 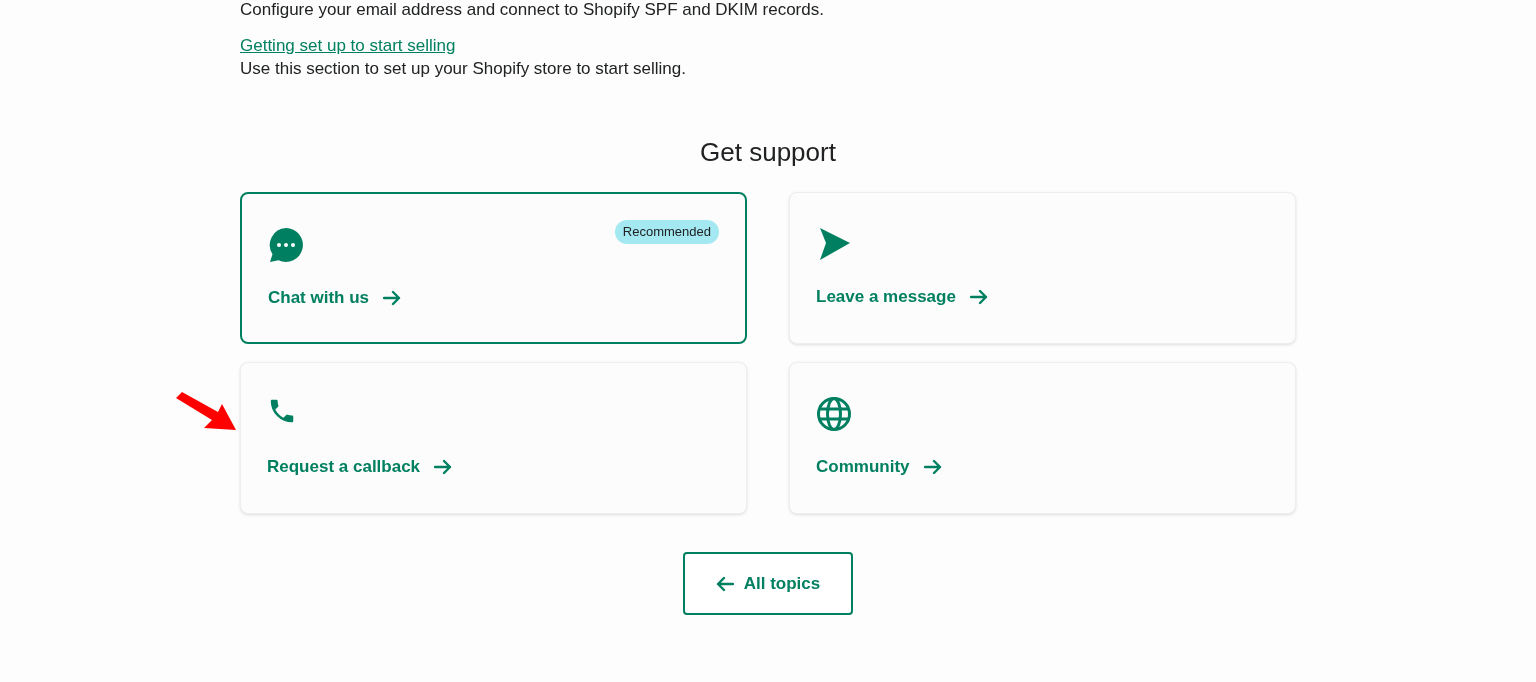 What do you see at coordinates (348, 46) in the screenshot?
I see `section-link: Getting set up to start selling` at bounding box center [348, 46].